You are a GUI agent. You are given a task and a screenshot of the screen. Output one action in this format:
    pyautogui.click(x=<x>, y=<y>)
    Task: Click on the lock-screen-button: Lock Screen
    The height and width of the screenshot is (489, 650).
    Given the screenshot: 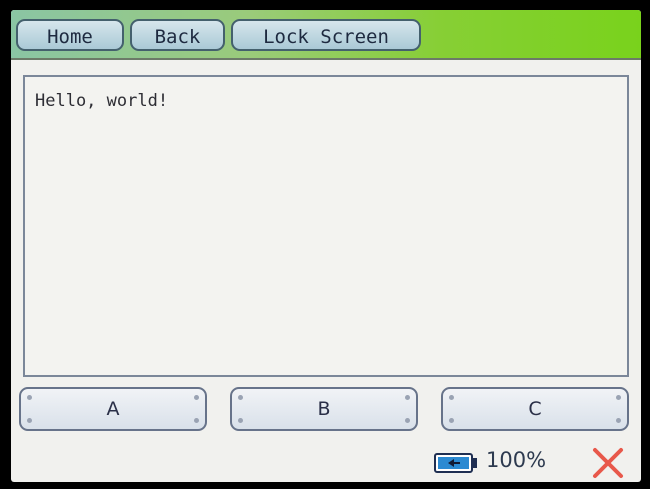 What is the action you would take?
    pyautogui.click(x=326, y=35)
    